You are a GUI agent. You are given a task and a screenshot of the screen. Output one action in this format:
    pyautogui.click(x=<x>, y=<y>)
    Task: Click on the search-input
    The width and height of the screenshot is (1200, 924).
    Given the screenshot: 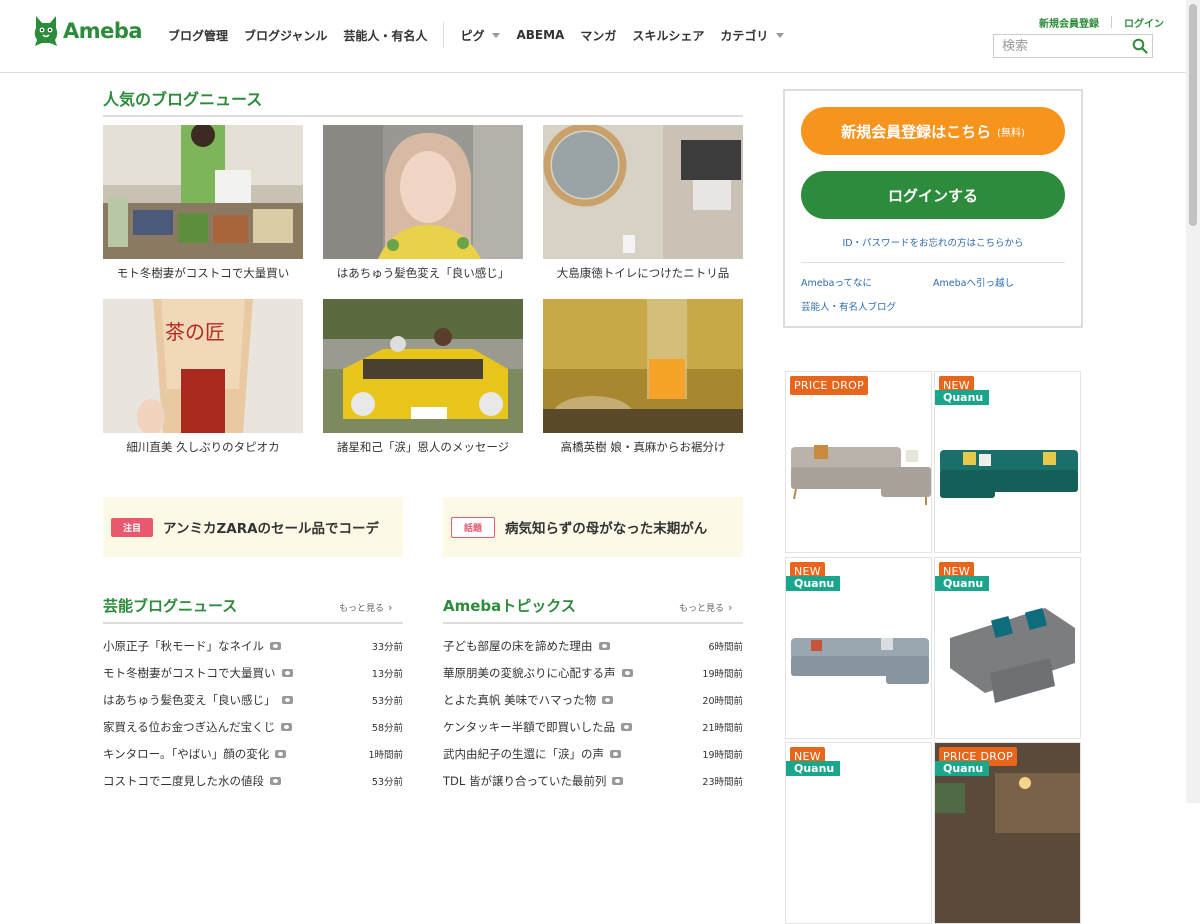 What is the action you would take?
    pyautogui.click(x=1062, y=46)
    